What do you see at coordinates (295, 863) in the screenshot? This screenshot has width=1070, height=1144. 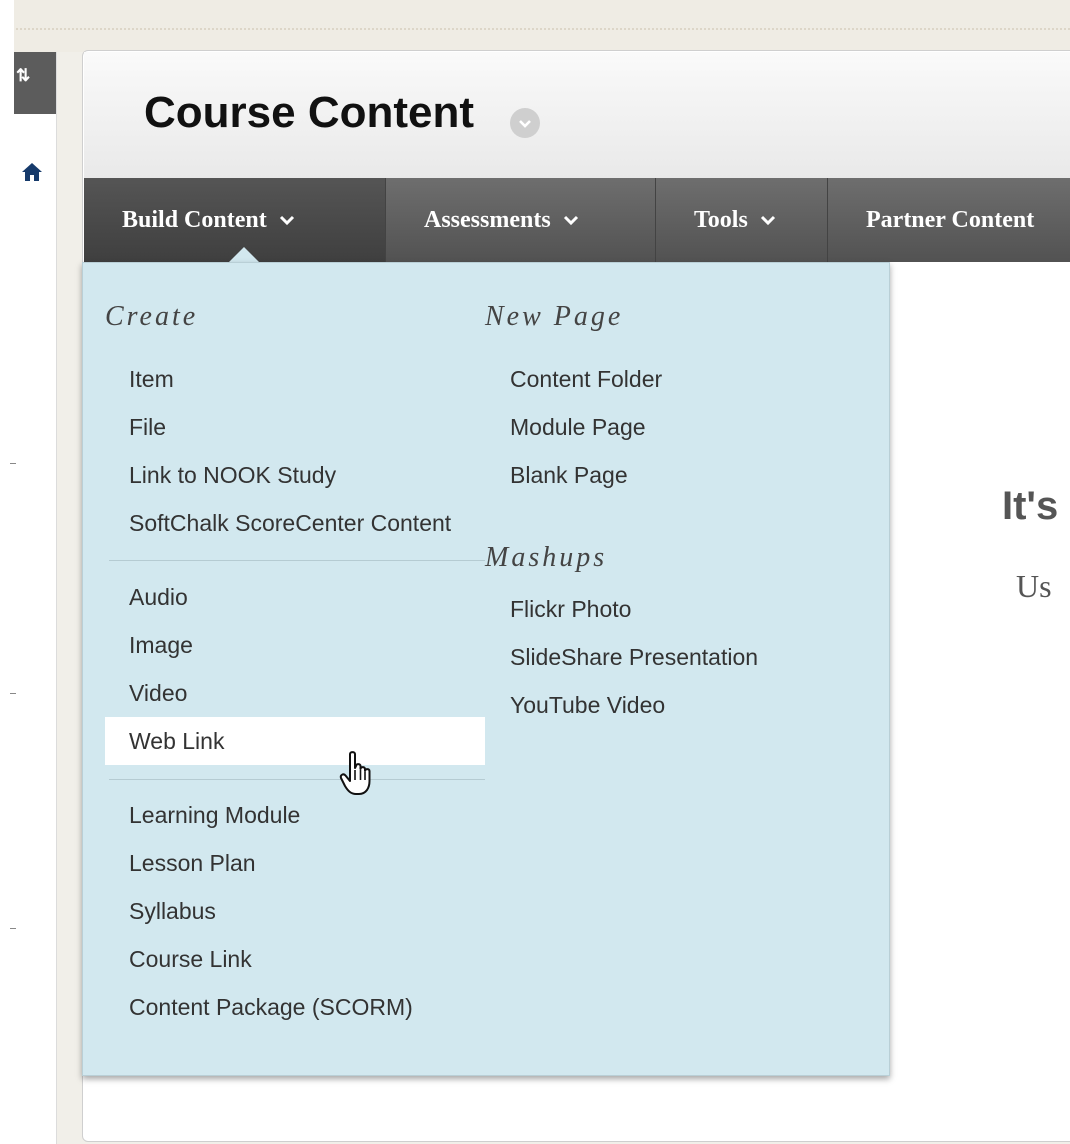 I see `menu-item-lesson-plan: Lesson Plan` at bounding box center [295, 863].